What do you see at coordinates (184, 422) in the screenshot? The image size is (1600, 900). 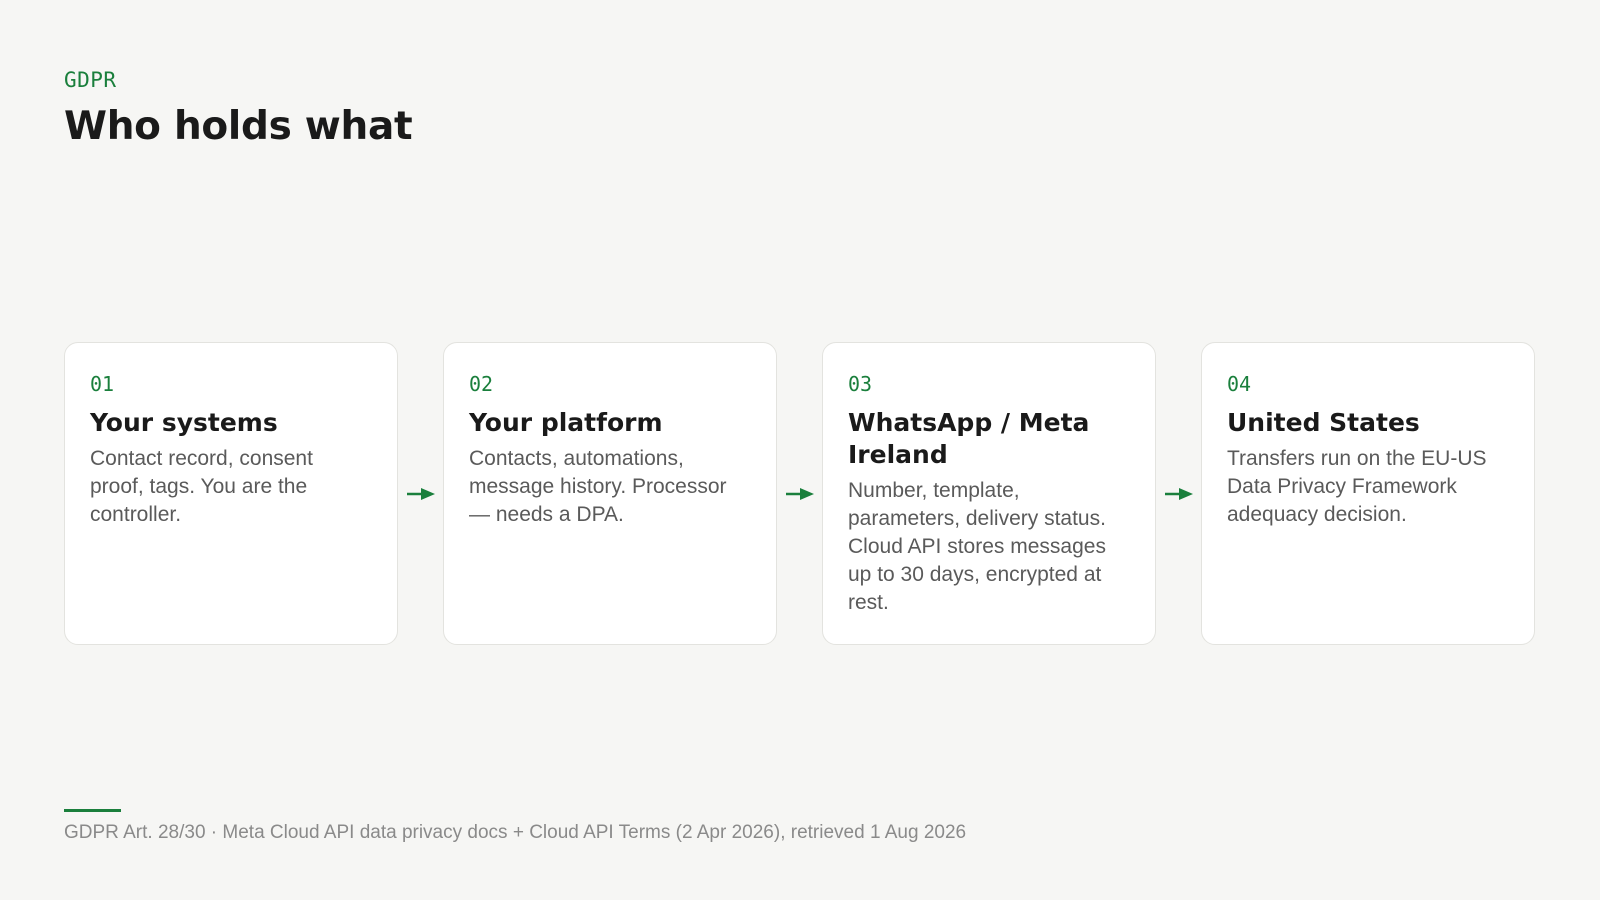 I see `step-title: Your systems` at bounding box center [184, 422].